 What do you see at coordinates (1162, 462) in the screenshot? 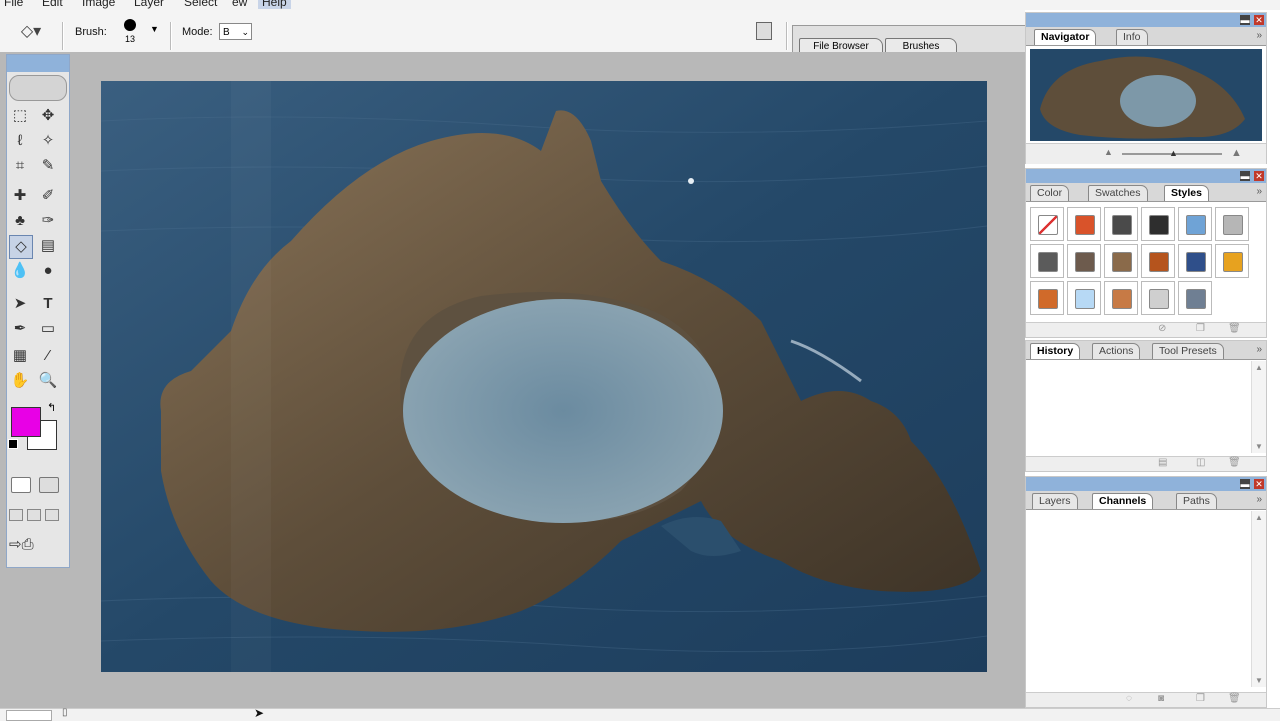
I see `new-document-icon: ▤` at bounding box center [1162, 462].